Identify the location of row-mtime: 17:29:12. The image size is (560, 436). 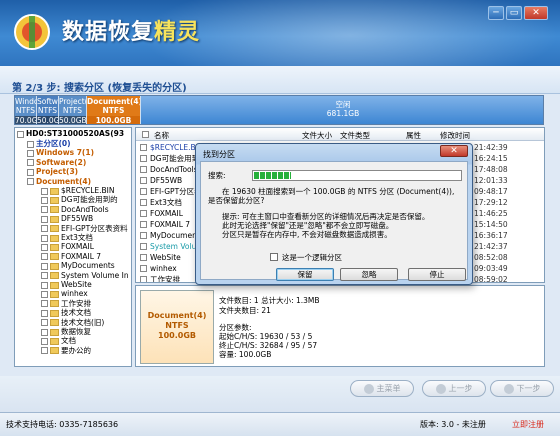
(491, 202).